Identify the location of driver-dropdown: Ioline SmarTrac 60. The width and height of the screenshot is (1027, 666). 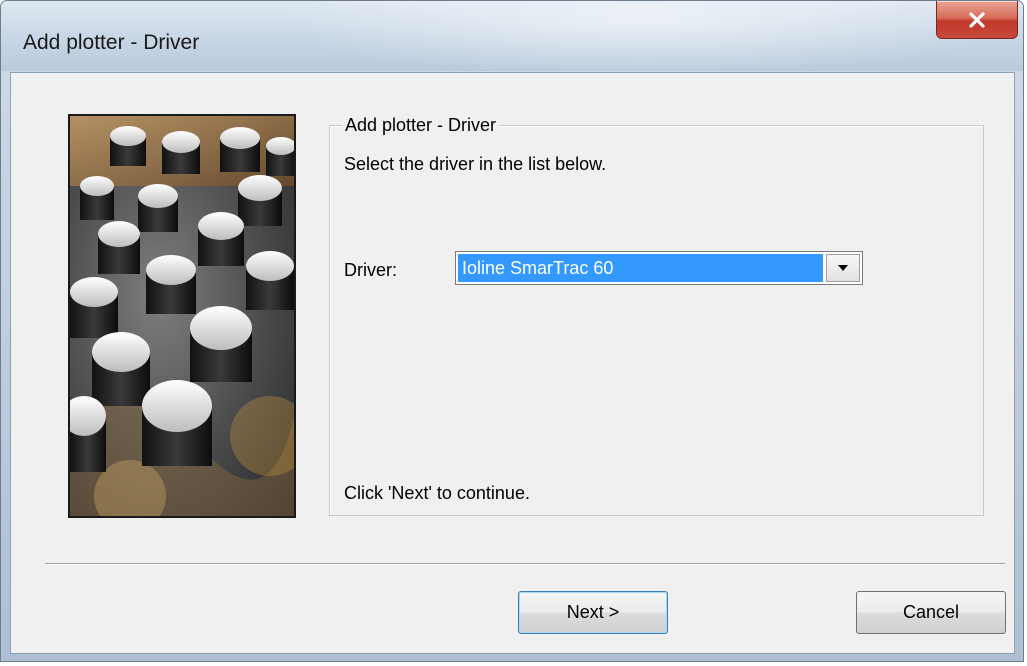
(659, 268).